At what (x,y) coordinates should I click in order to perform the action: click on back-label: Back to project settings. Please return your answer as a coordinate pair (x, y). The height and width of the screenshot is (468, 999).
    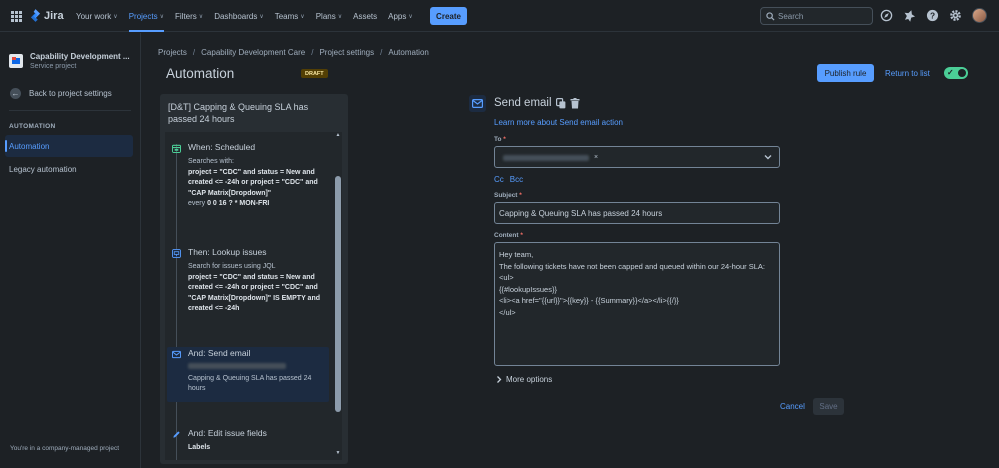
    Looking at the image, I should click on (70, 93).